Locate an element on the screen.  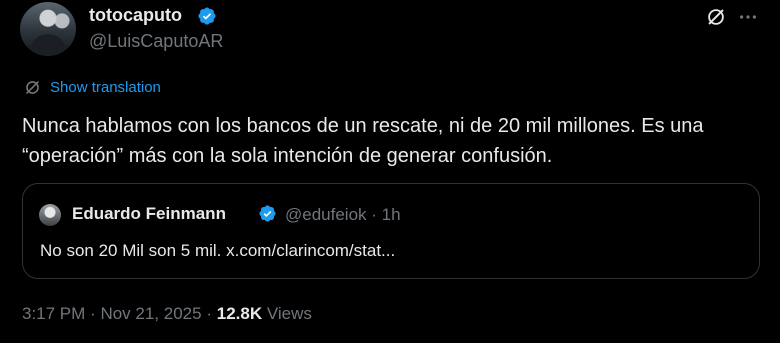
author-display-name: totocaputo is located at coordinates (135, 15).